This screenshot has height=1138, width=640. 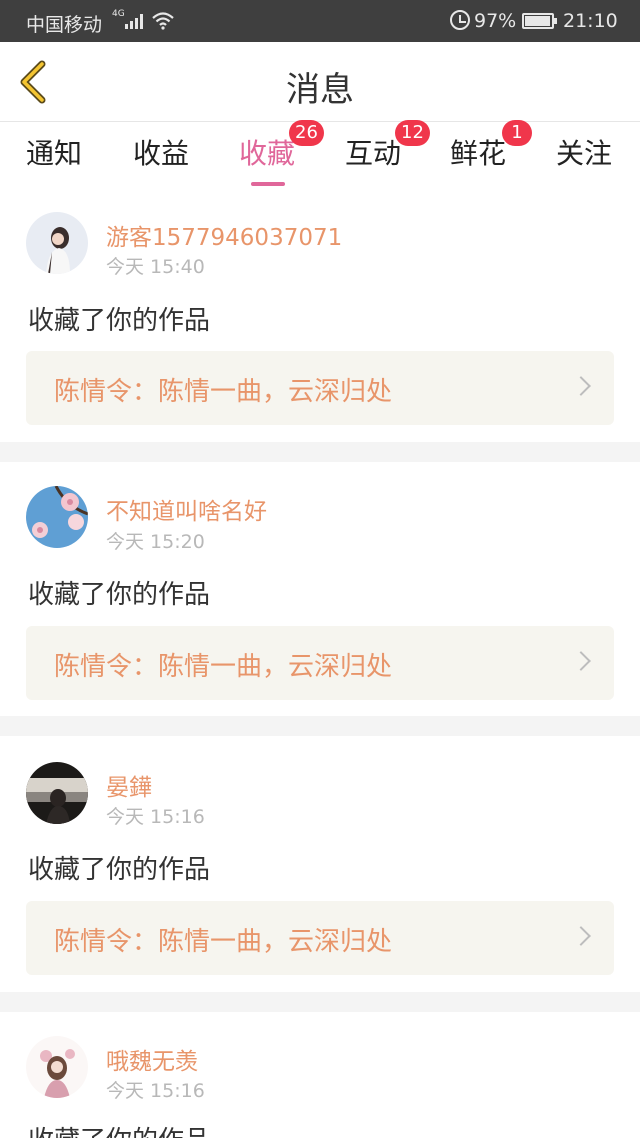 What do you see at coordinates (517, 133) in the screenshot?
I see `tab-badge: 1` at bounding box center [517, 133].